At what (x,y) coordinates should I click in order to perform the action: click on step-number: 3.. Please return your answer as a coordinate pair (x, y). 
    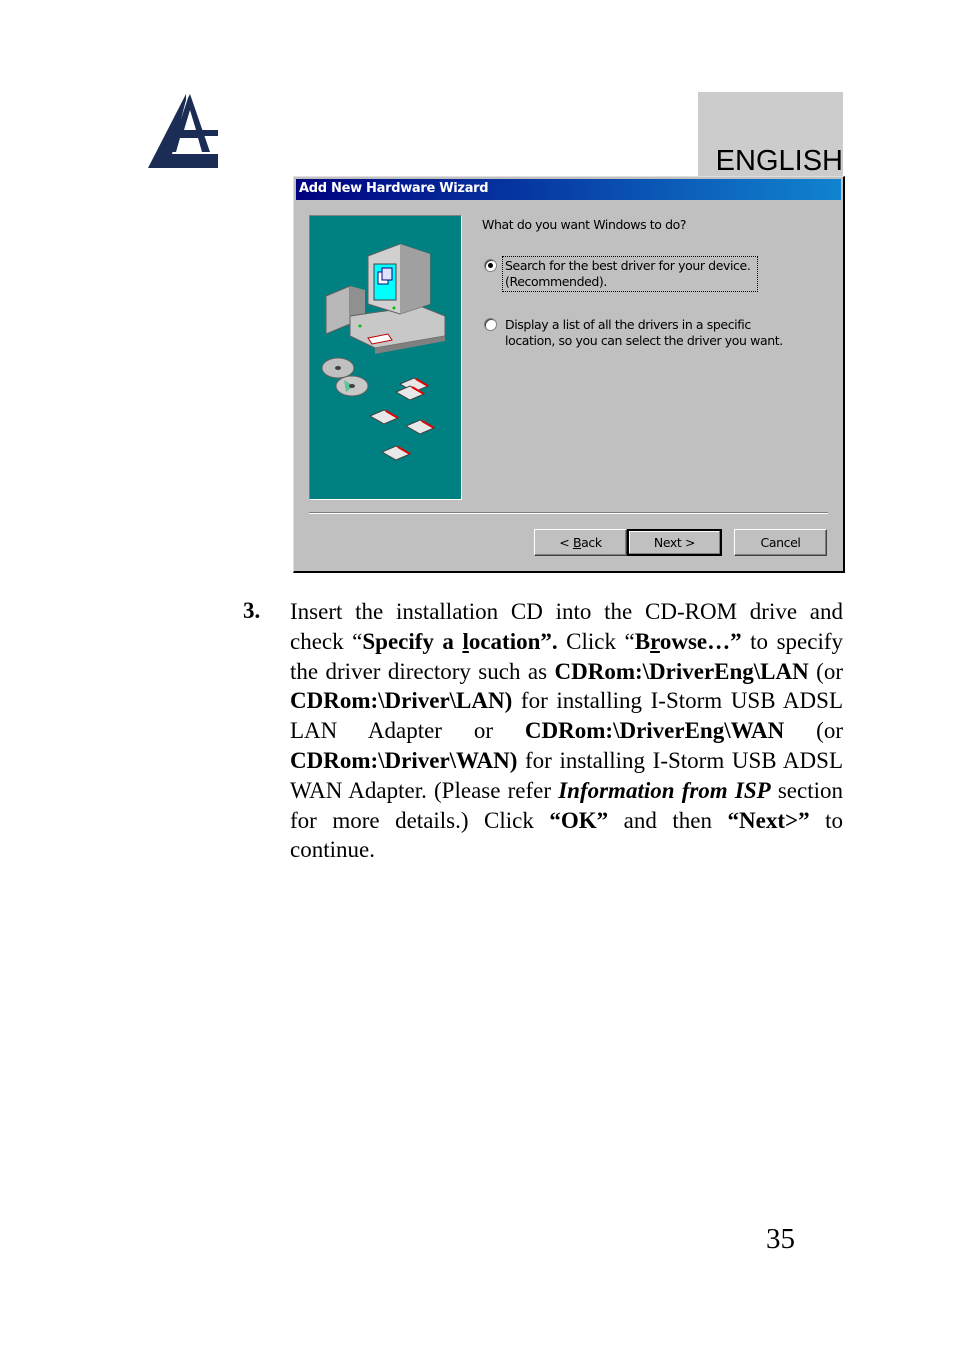
    Looking at the image, I should click on (252, 610).